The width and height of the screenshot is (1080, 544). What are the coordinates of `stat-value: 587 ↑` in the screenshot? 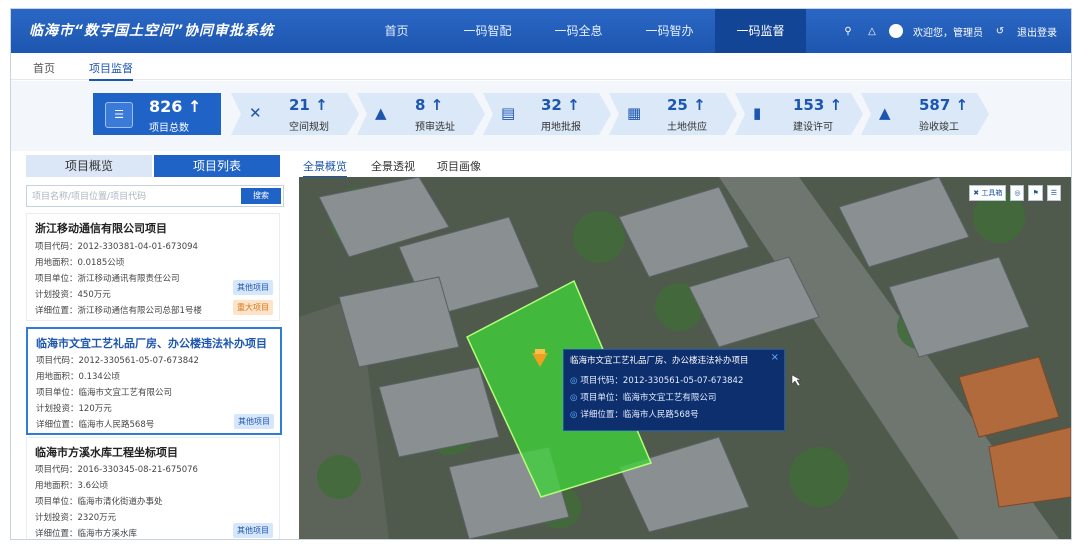 It's located at (944, 105).